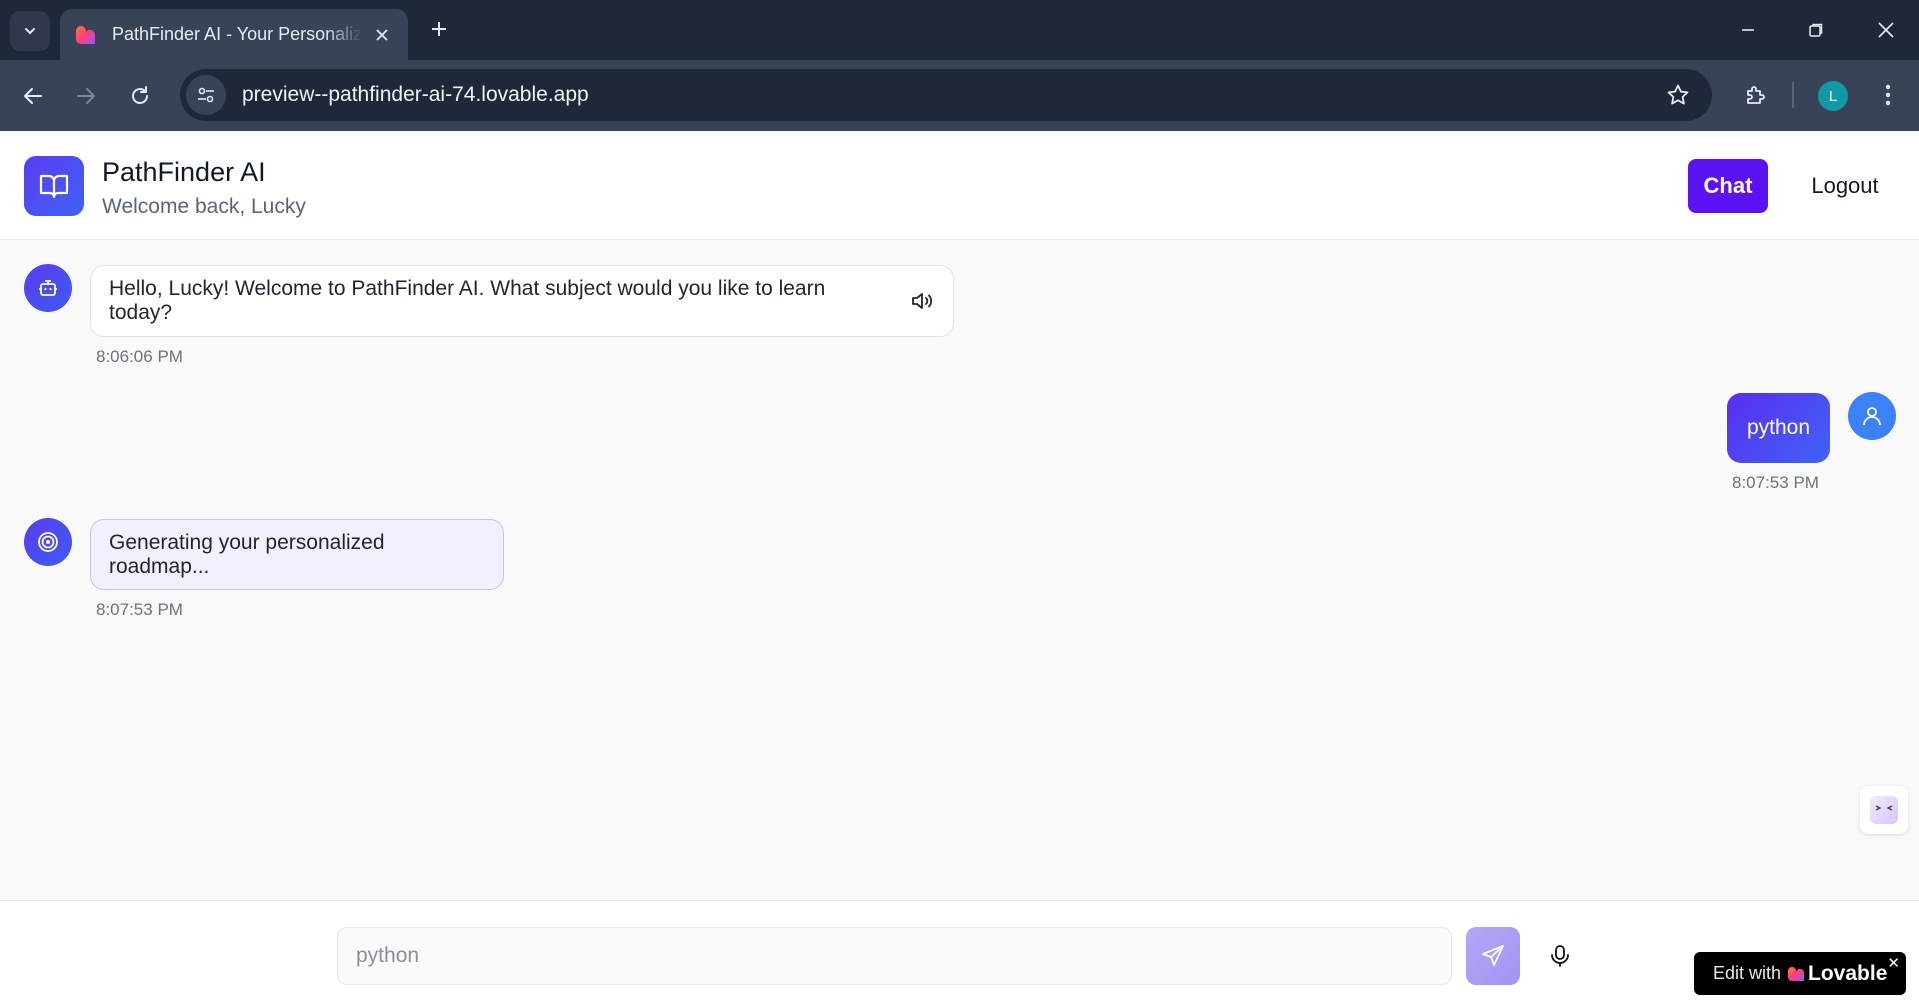 The width and height of the screenshot is (1919, 1007). I want to click on reload-button, so click(140, 96).